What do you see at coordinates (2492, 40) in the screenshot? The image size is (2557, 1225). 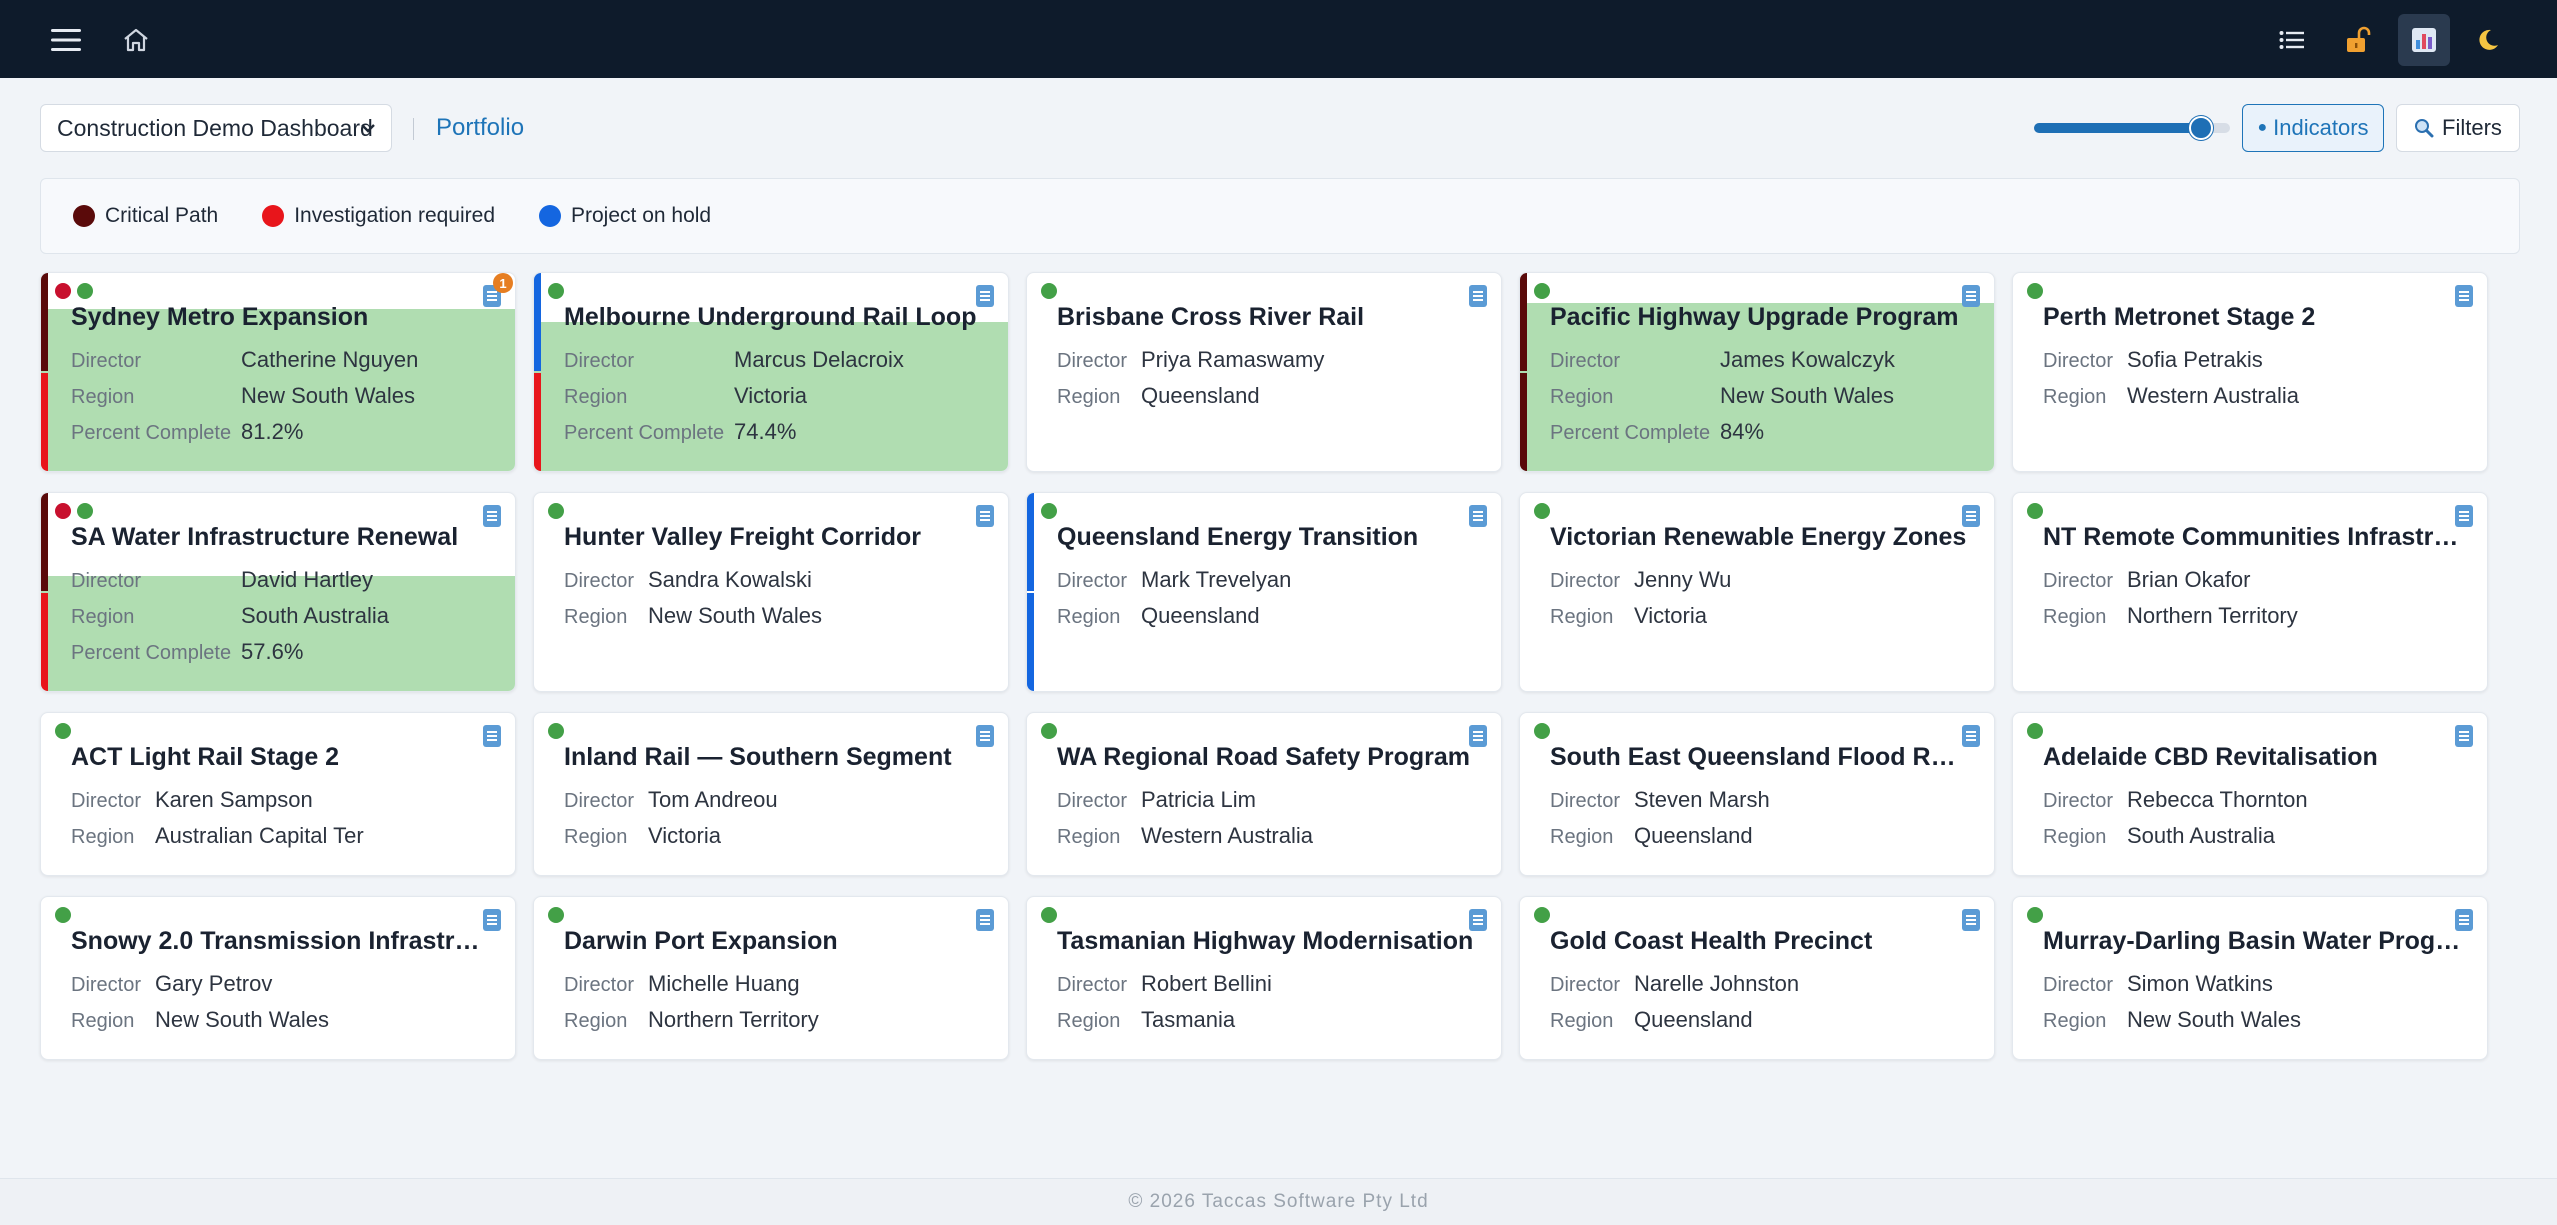 I see `moon-icon` at bounding box center [2492, 40].